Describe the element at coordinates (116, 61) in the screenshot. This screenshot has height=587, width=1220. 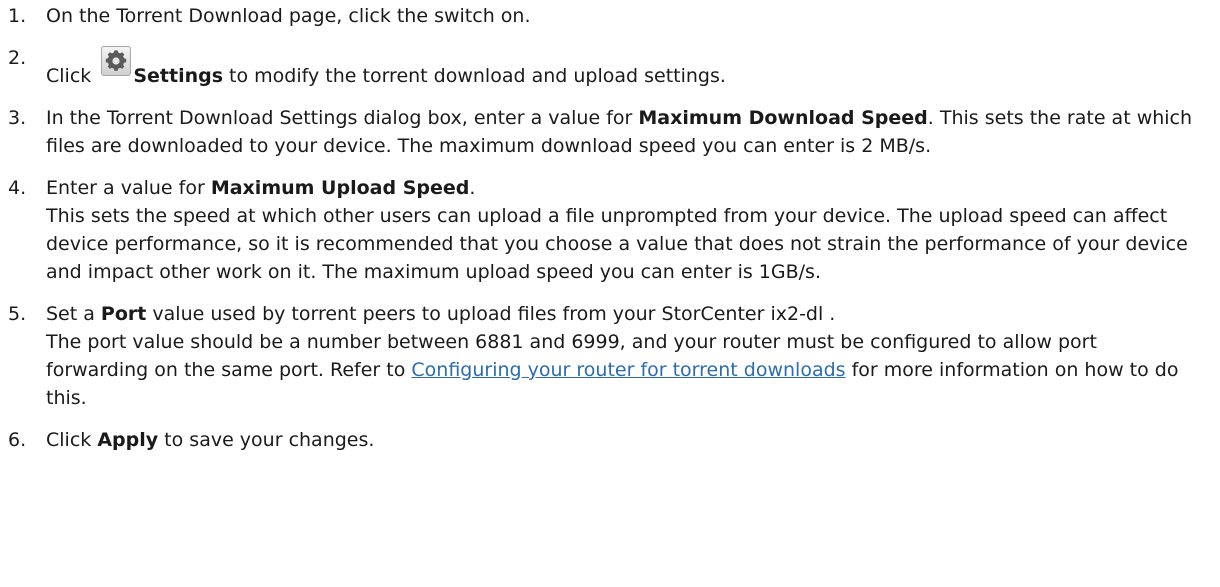
I see `gear-icon` at that location.